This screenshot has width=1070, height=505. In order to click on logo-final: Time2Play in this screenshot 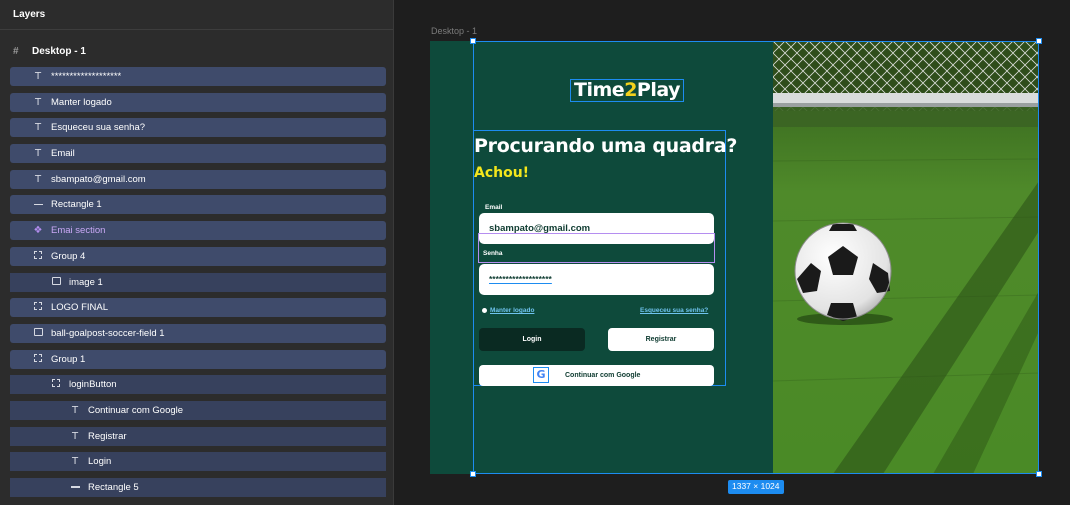, I will do `click(627, 90)`.